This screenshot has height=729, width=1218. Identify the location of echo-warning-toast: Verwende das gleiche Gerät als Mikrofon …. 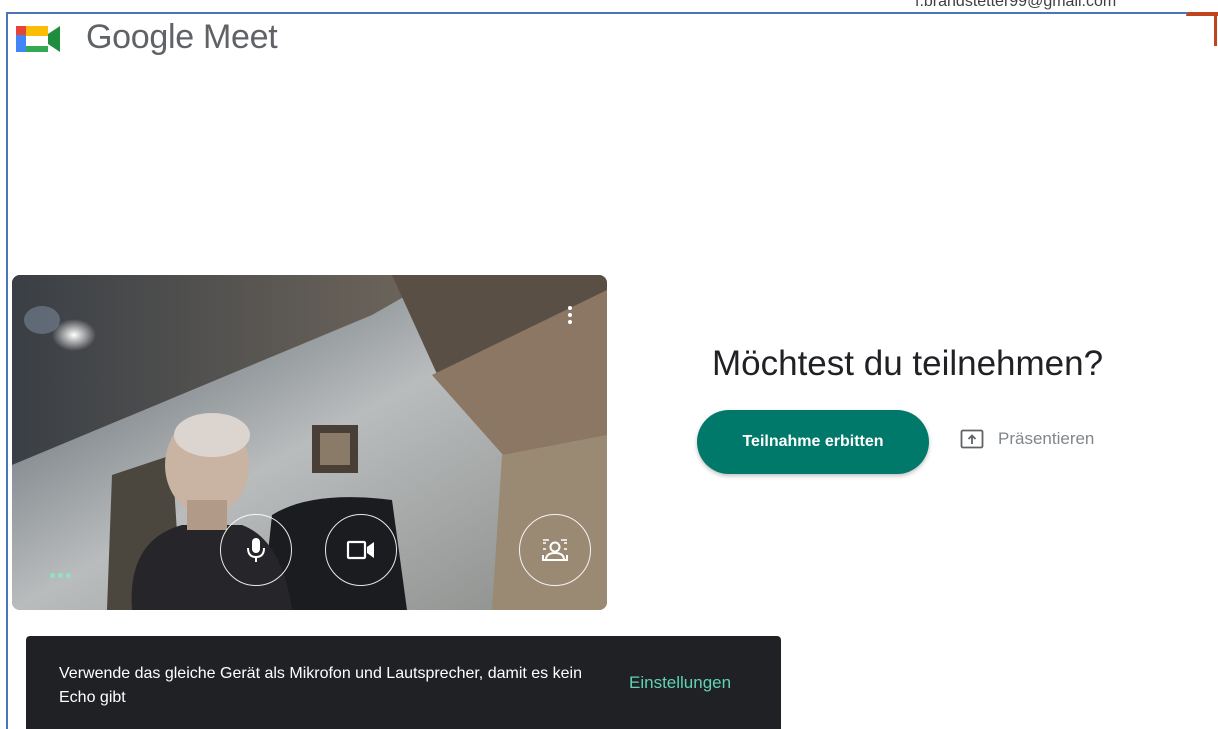
(403, 682).